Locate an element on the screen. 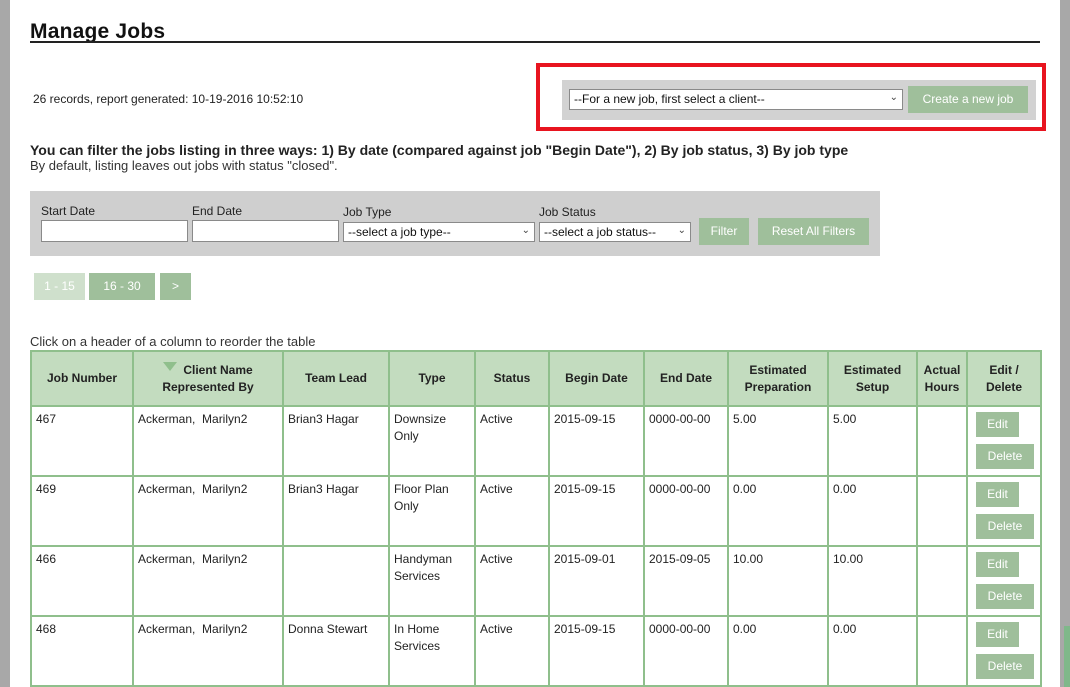 The width and height of the screenshot is (1070, 687). cell-type: In Home Services is located at coordinates (432, 651).